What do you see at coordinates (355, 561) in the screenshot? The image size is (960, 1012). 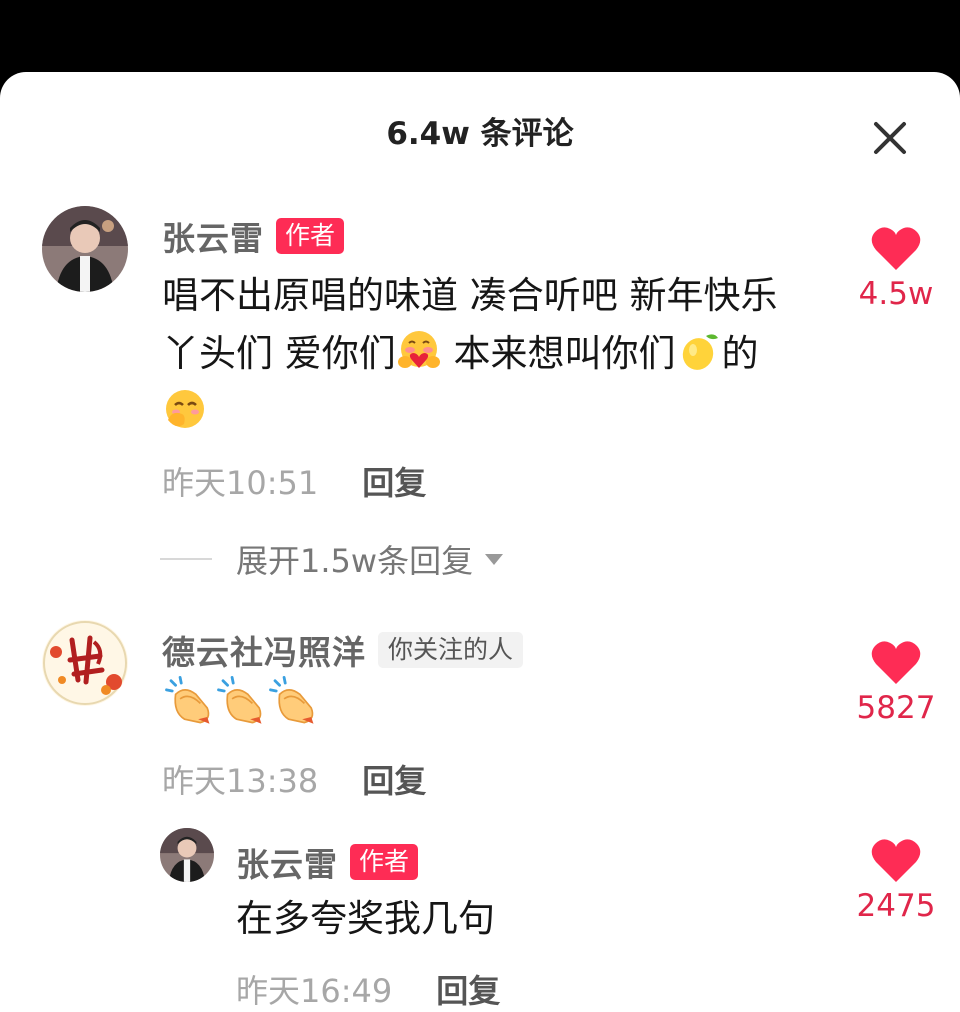 I see `expand-replies-label: 展开1.5w条回复` at bounding box center [355, 561].